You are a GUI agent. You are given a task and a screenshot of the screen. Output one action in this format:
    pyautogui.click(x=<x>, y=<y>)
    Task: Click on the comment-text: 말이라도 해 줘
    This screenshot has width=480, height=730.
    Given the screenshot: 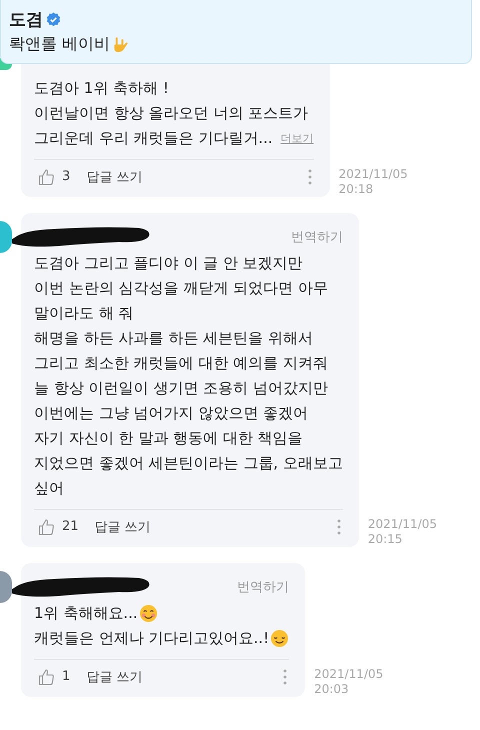 What is the action you would take?
    pyautogui.click(x=84, y=313)
    